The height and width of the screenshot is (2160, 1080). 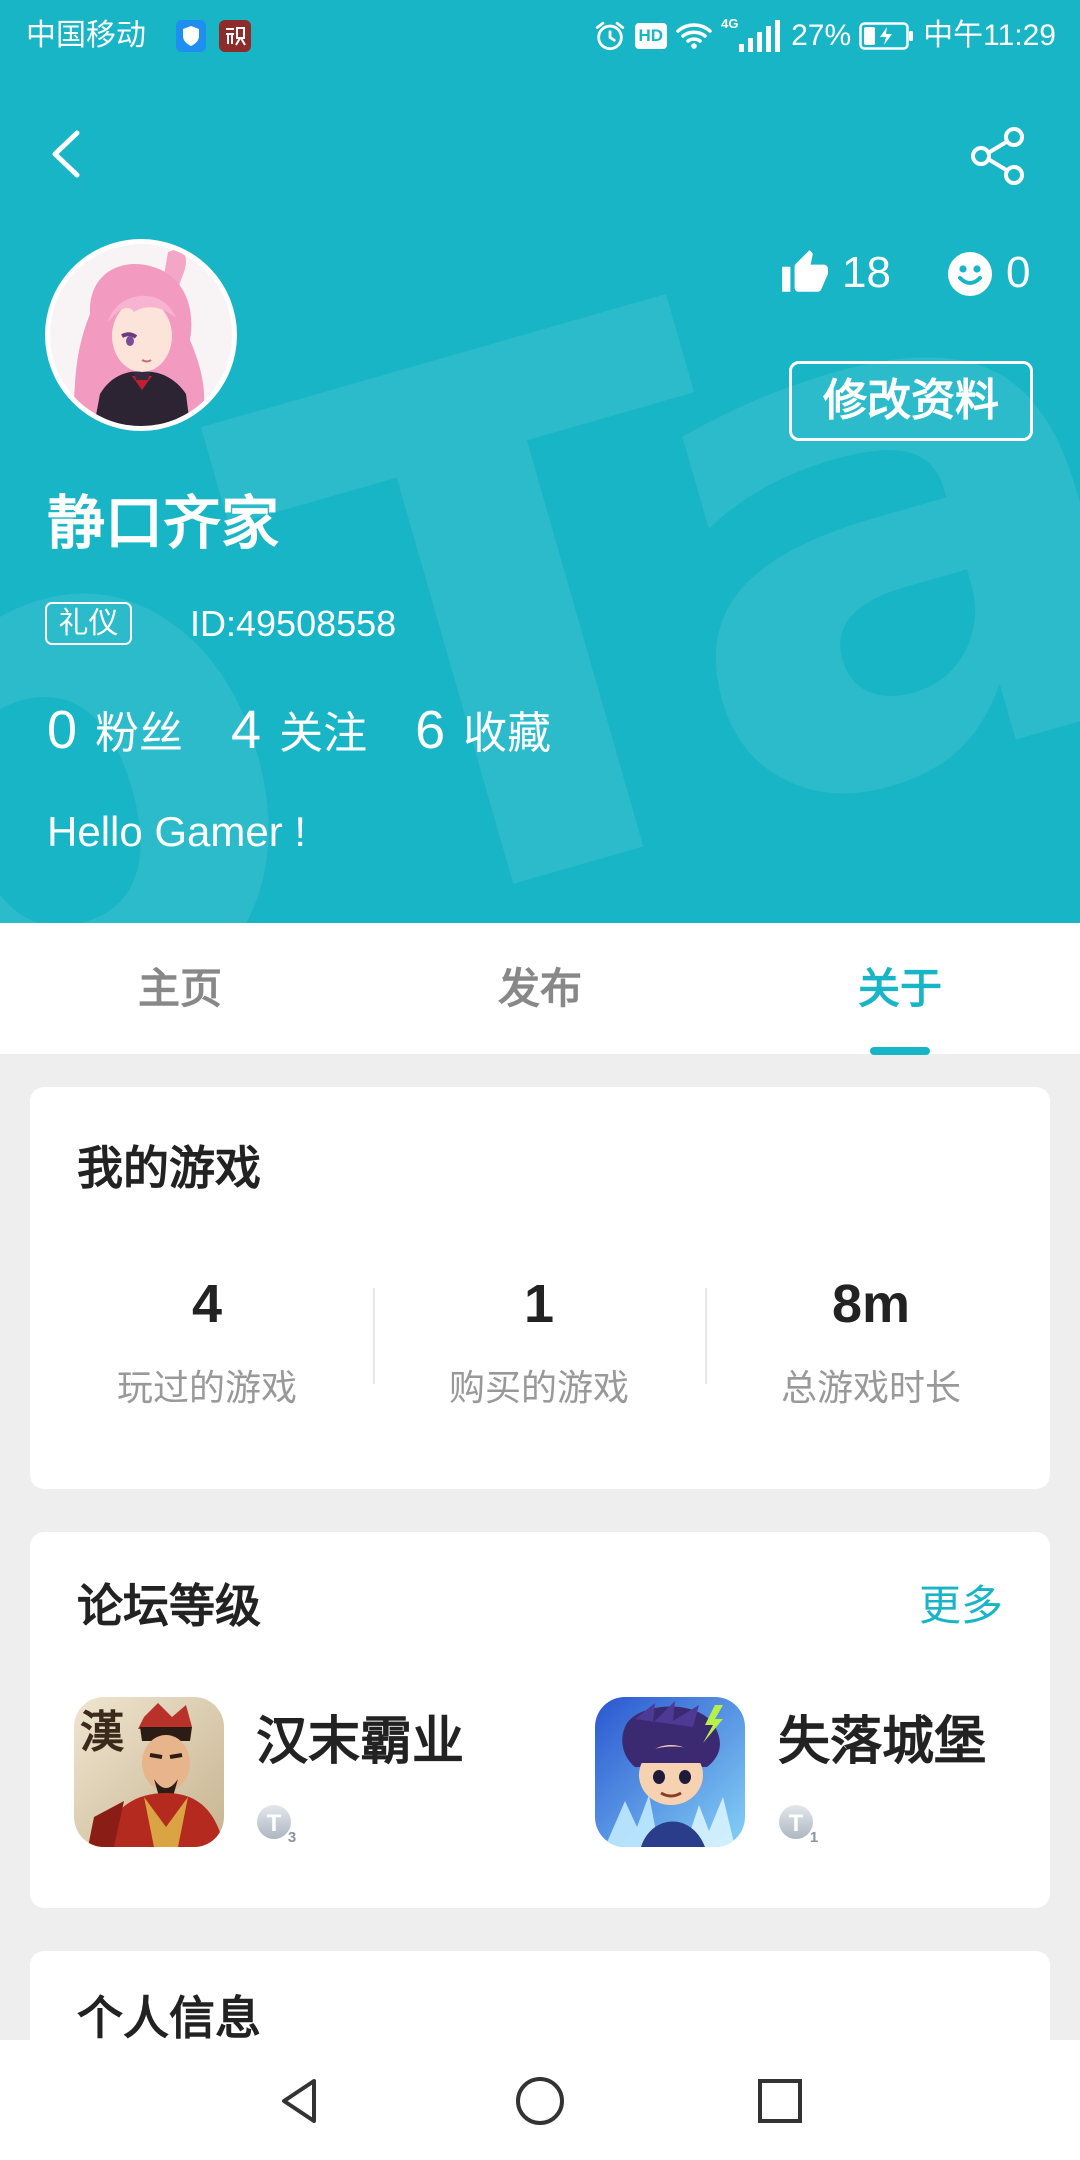 I want to click on nav-home-icon, so click(x=540, y=2101).